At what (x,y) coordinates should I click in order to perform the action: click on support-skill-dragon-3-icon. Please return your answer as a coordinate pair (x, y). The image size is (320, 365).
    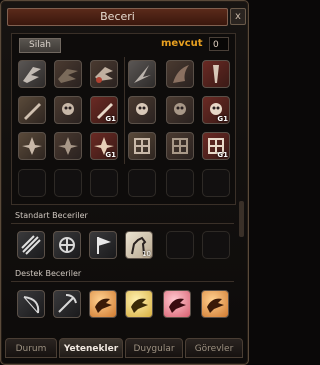
    Looking at the image, I should click on (177, 304).